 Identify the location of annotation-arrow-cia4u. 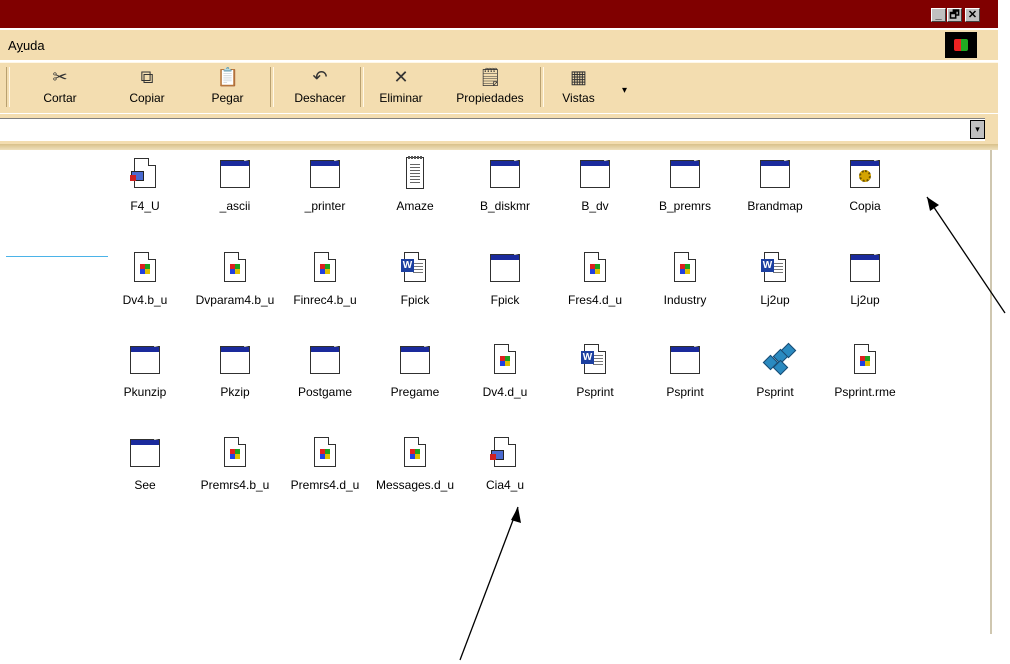
(490, 583).